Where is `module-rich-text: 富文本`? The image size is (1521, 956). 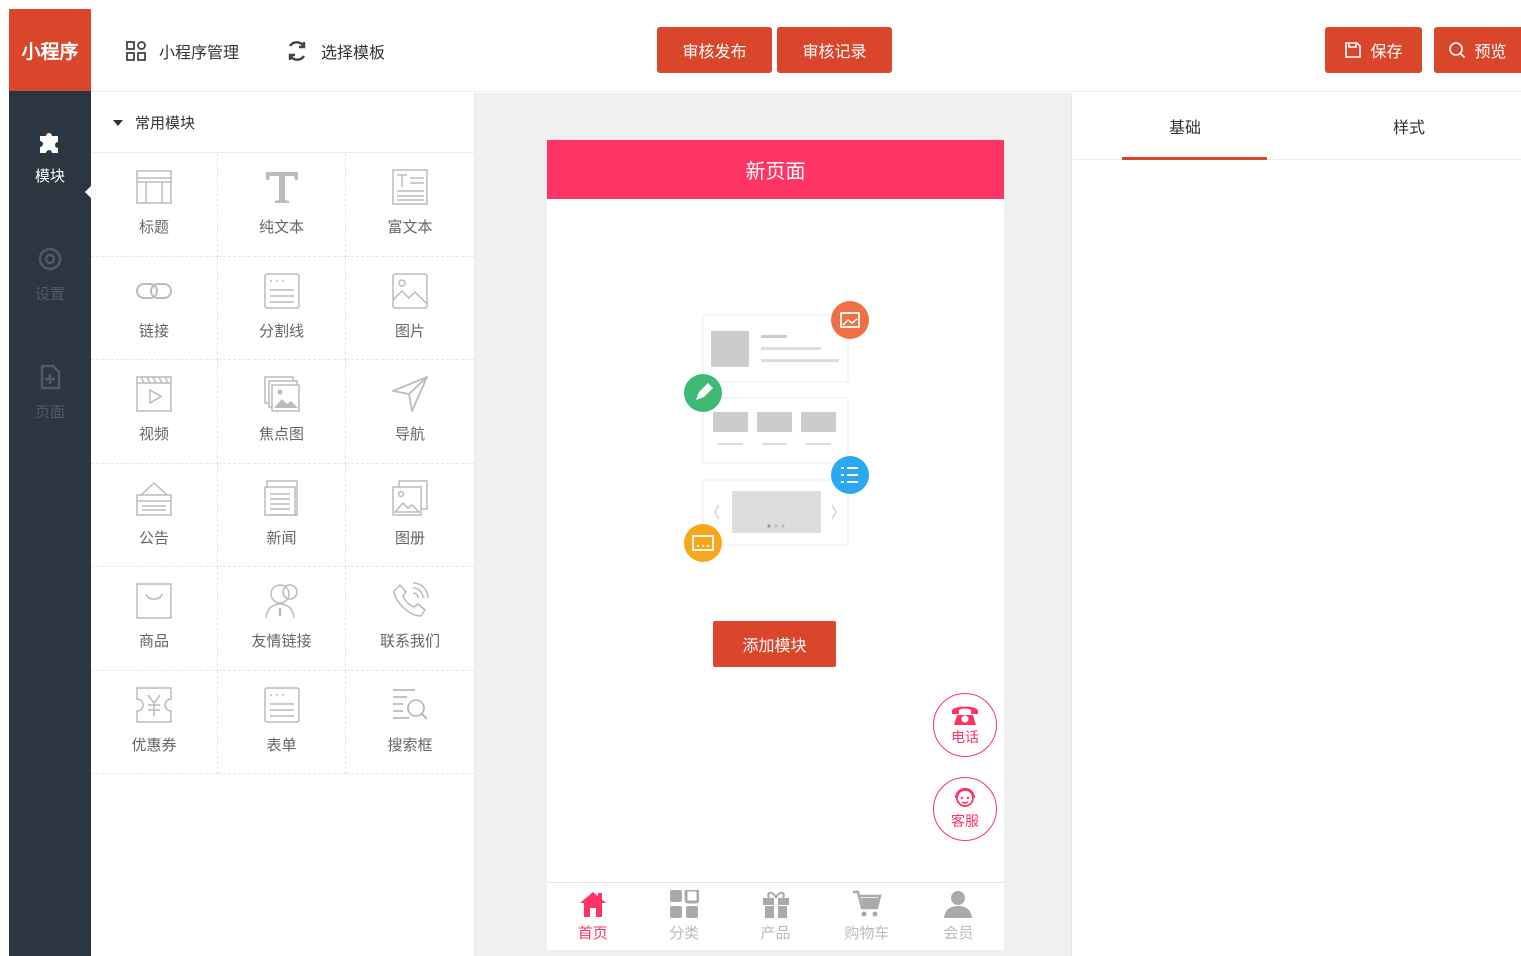 module-rich-text: 富文本 is located at coordinates (410, 205).